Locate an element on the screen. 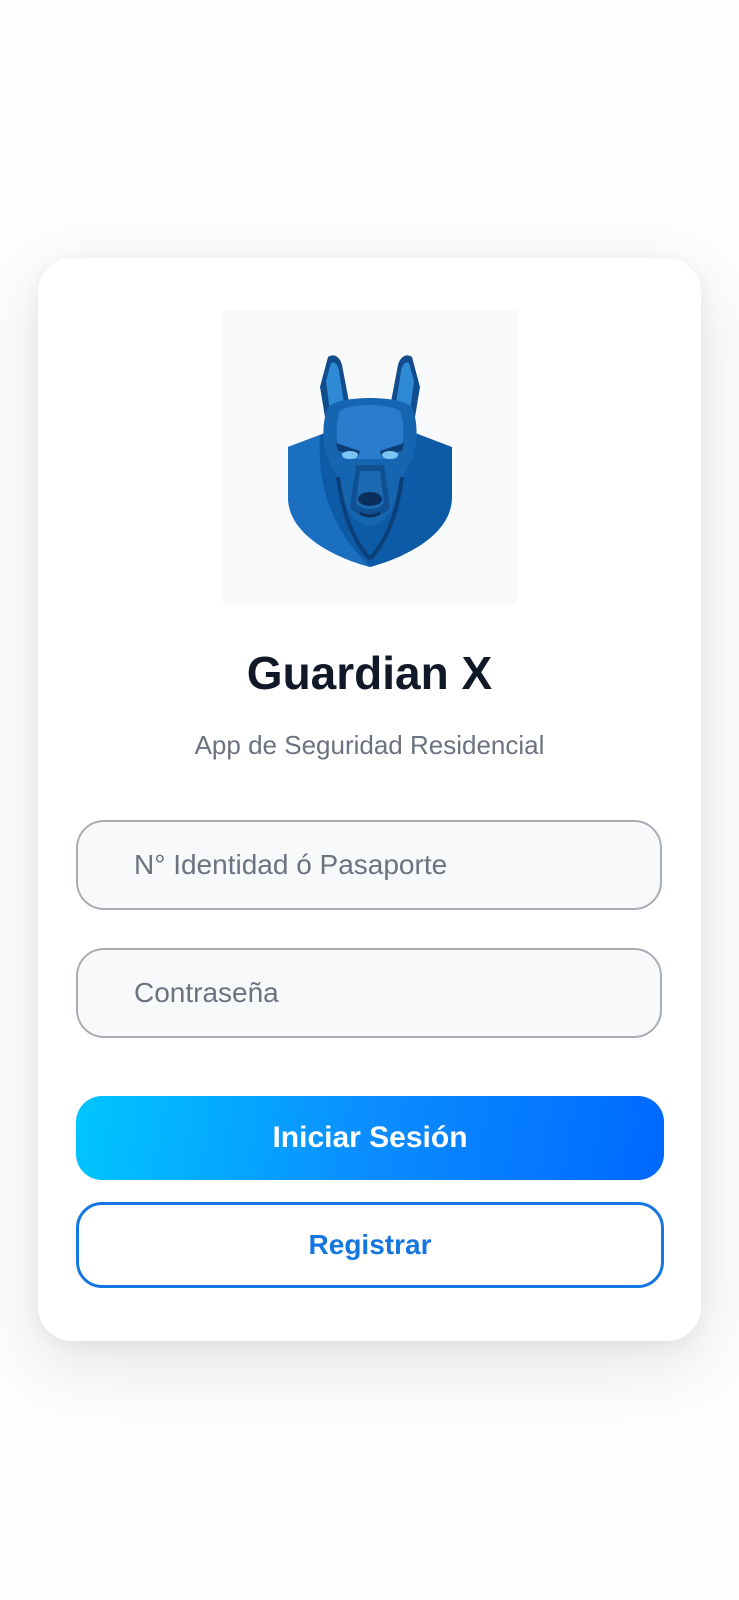  register-button: Registrar is located at coordinates (370, 1245).